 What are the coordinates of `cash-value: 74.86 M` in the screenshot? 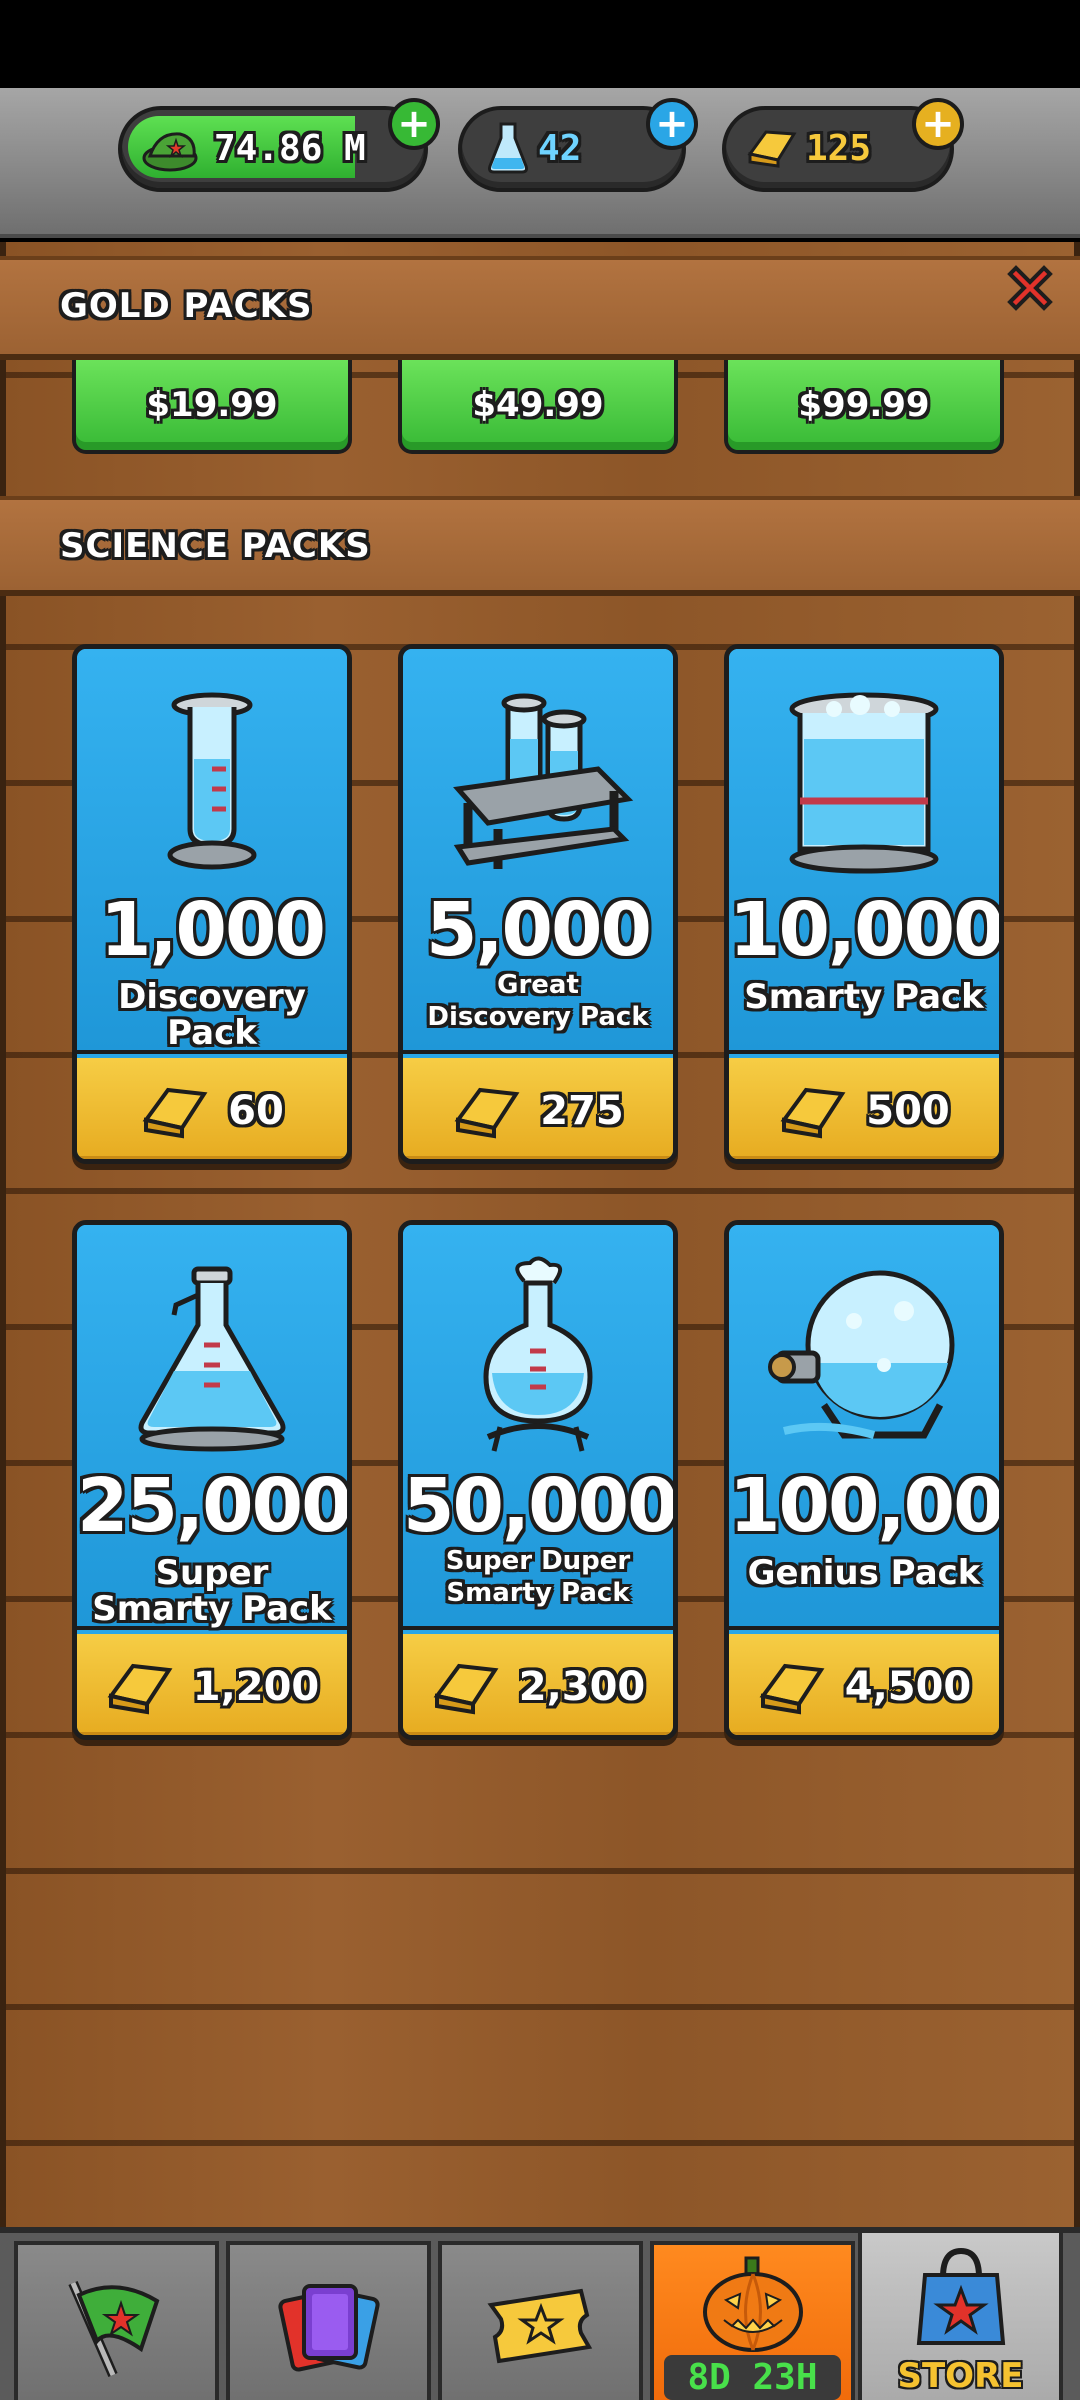 It's located at (290, 148).